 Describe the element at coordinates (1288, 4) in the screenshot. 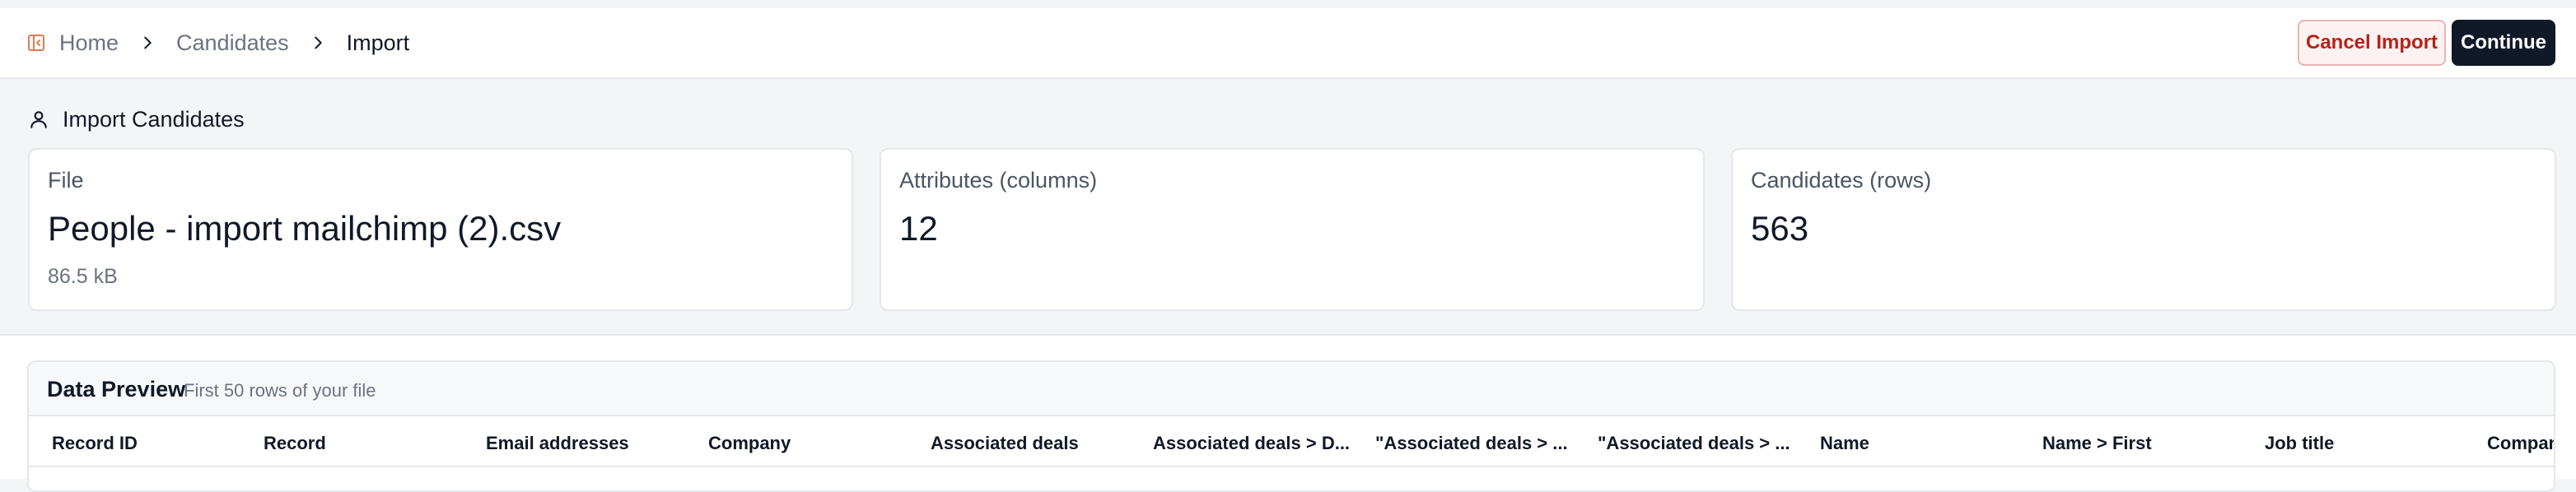

I see `top-strip` at that location.